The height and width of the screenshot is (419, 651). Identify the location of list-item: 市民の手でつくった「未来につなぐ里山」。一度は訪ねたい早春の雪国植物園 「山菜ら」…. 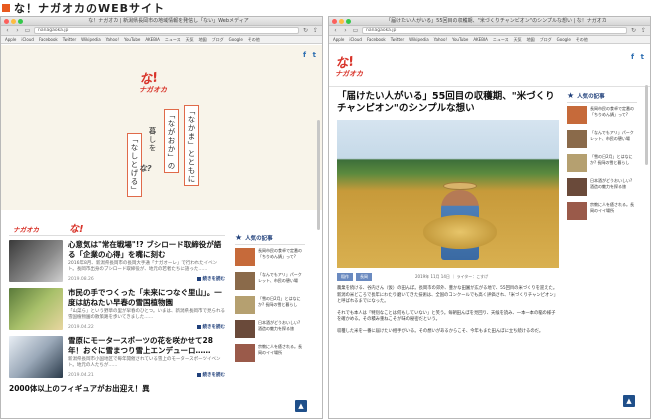
(117, 309).